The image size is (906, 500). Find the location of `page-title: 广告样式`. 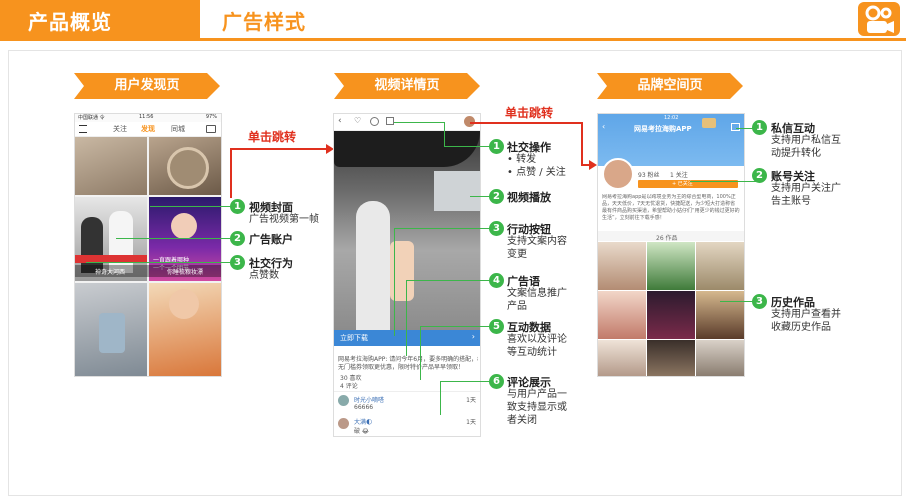

page-title: 广告样式 is located at coordinates (264, 20).